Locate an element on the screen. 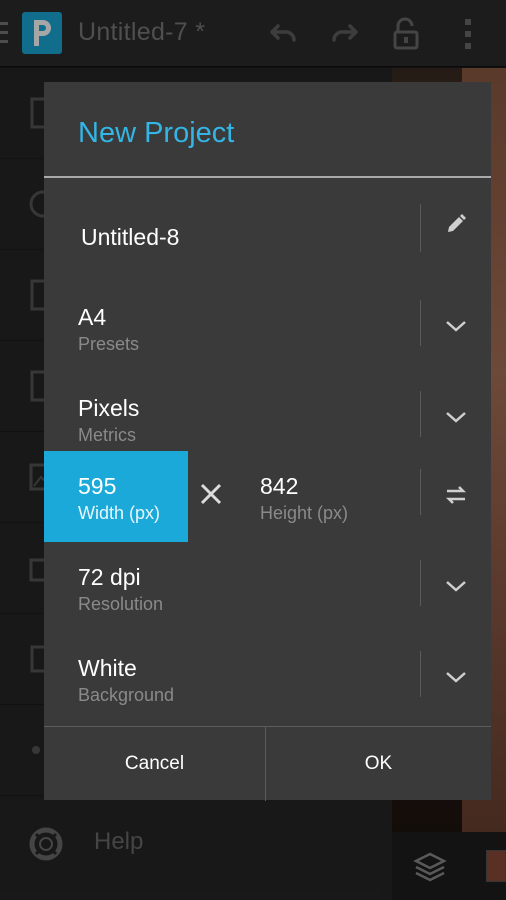 Image resolution: width=506 pixels, height=900 pixels. dialog-button-bar: Cancel OK is located at coordinates (267, 763).